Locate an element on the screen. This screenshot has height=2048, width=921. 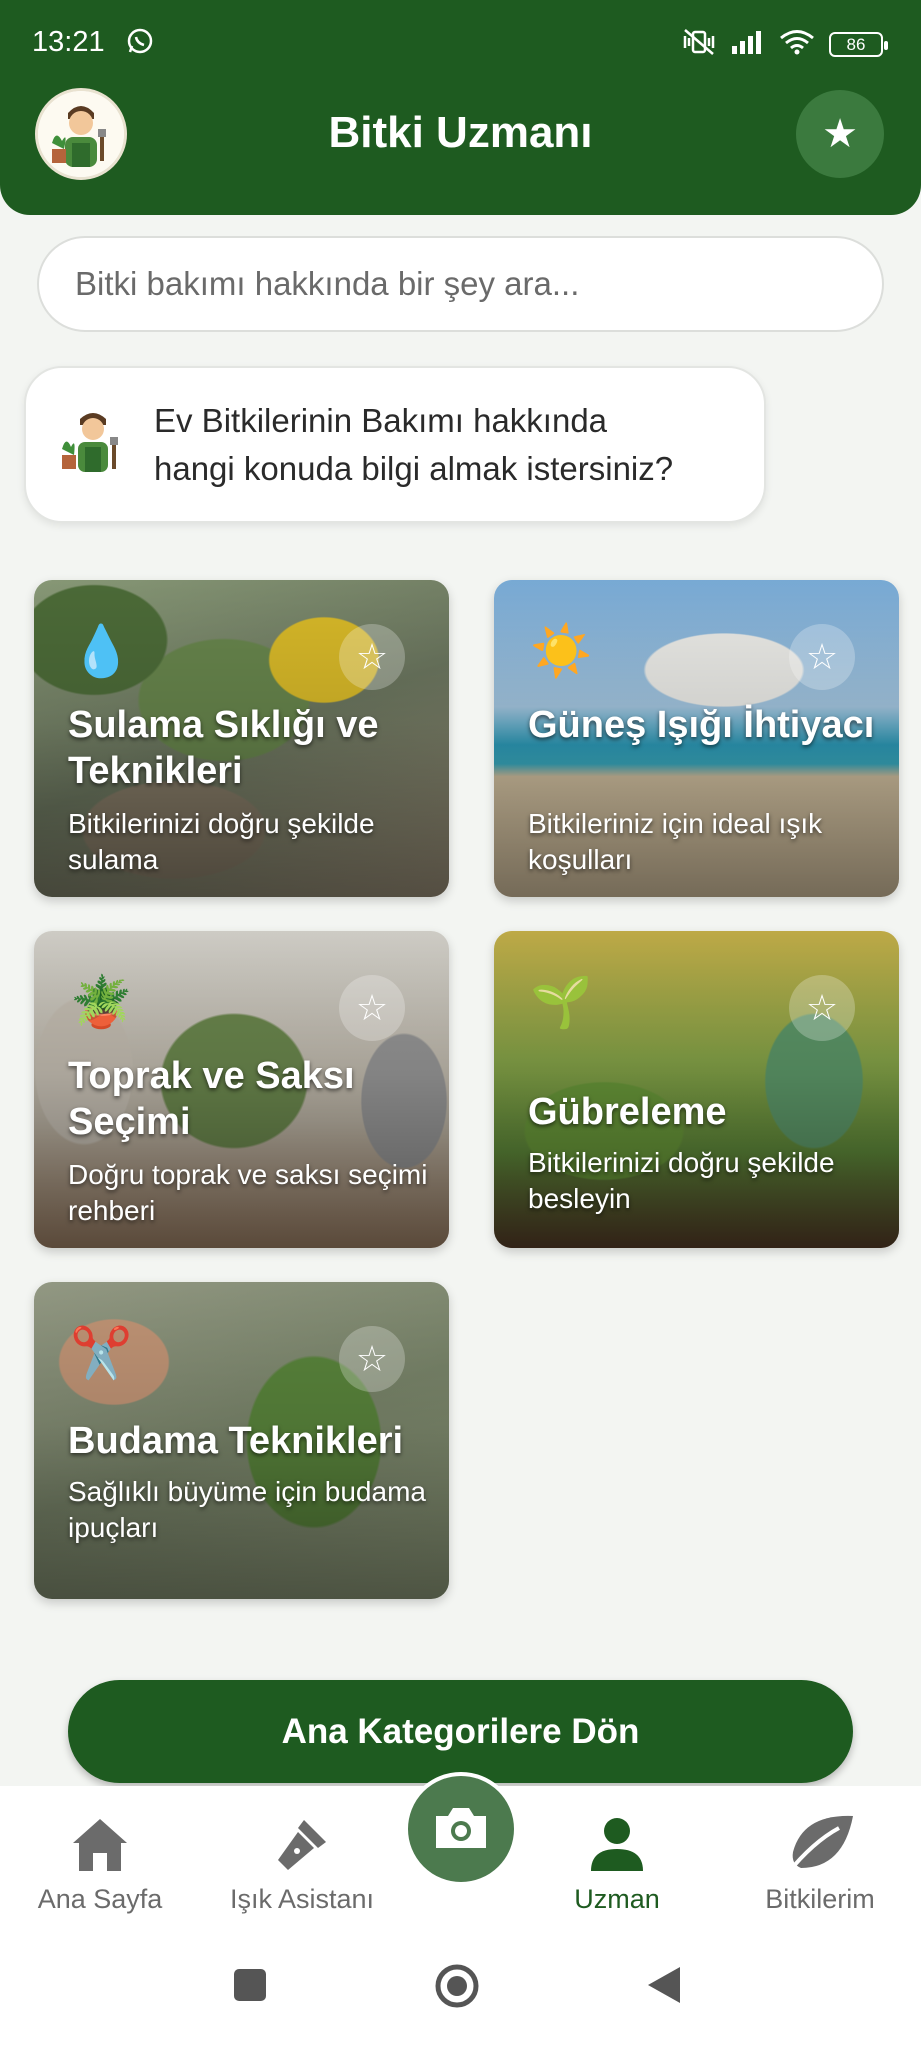
search-input is located at coordinates (460, 284).